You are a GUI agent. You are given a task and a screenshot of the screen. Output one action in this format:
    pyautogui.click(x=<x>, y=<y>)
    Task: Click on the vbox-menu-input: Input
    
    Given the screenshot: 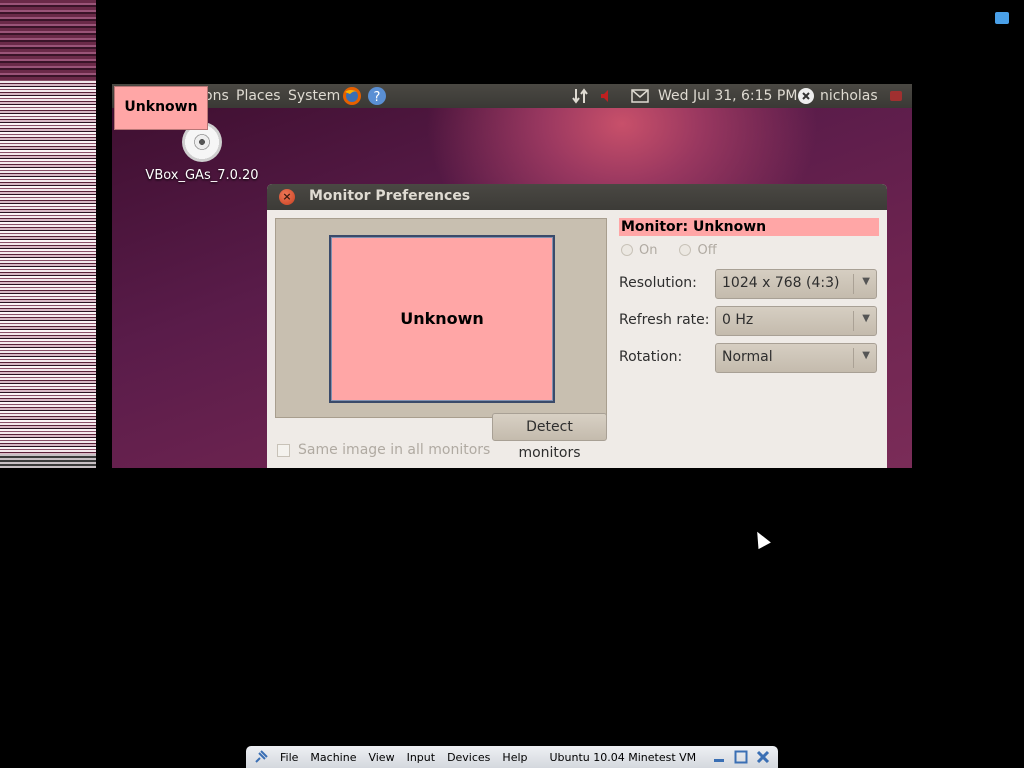 What is the action you would take?
    pyautogui.click(x=421, y=757)
    